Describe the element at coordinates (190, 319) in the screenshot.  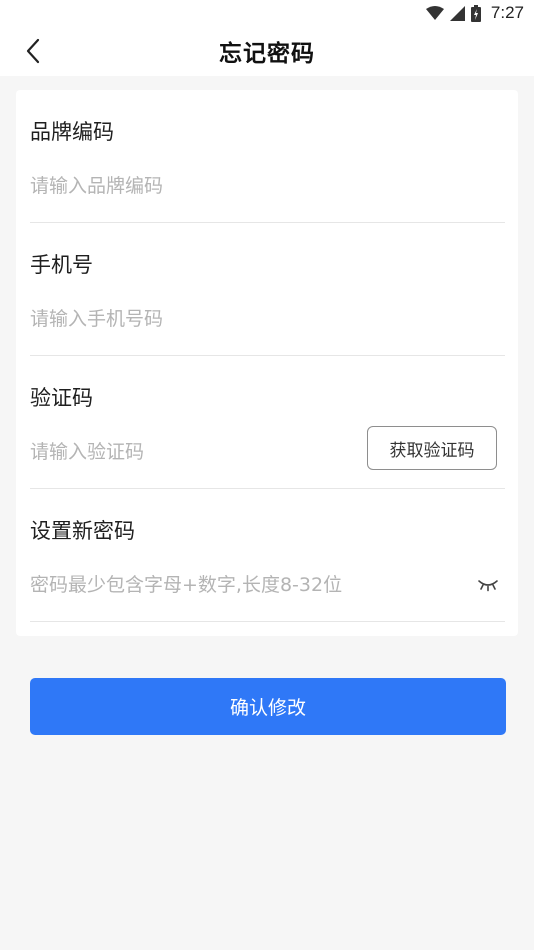
I see `phone-input` at that location.